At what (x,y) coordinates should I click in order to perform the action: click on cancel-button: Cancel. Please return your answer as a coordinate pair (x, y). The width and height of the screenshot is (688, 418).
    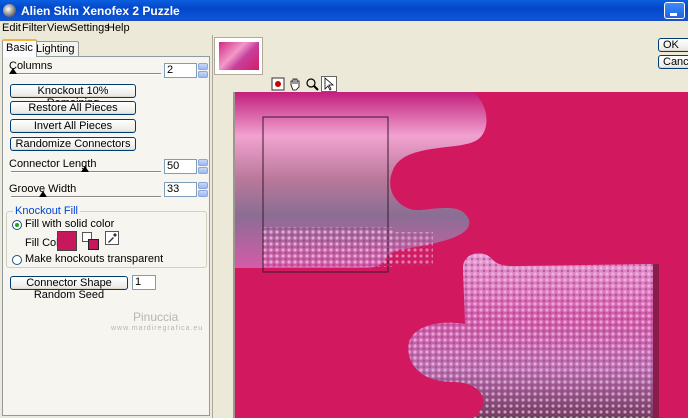
    Looking at the image, I should click on (673, 62).